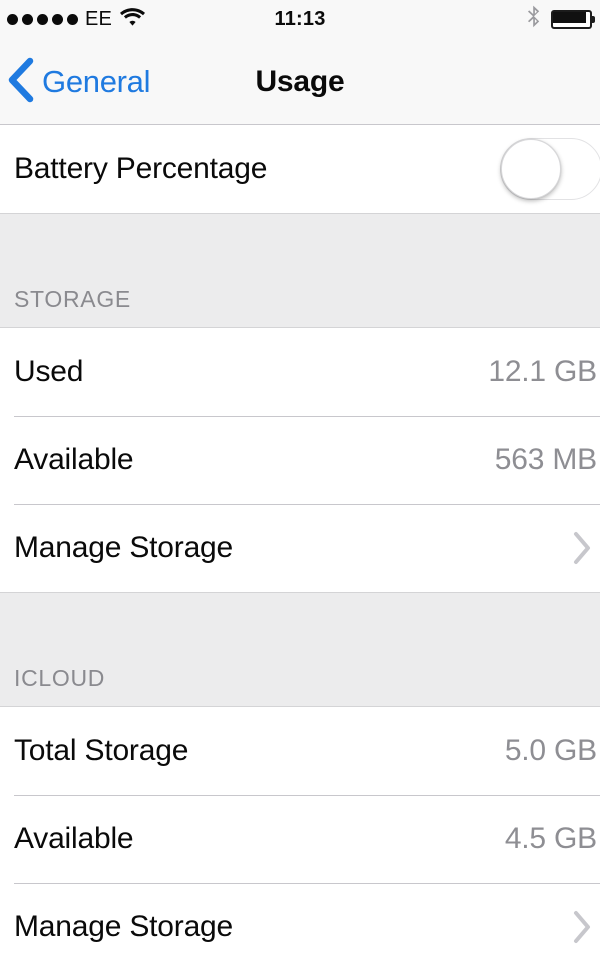 Image resolution: width=600 pixels, height=960 pixels. I want to click on navigation-bar: General Usage, so click(300, 81).